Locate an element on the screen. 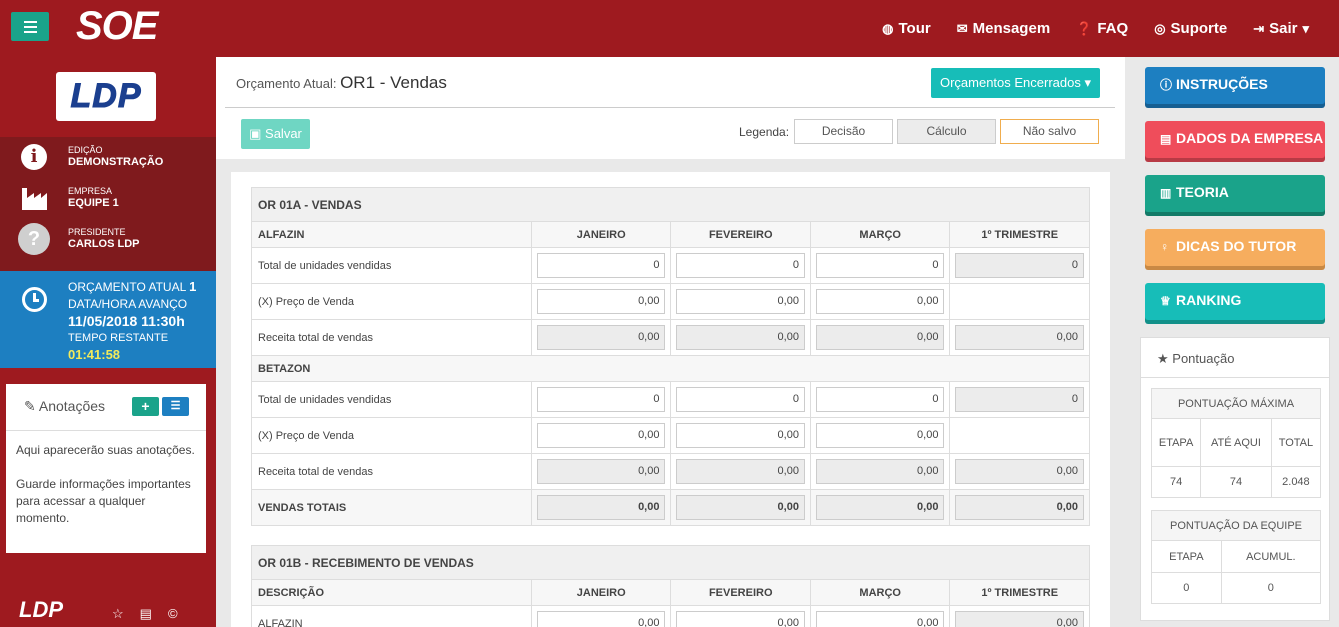 The height and width of the screenshot is (627, 1339). section-title: OR 01B - RECEBIMENTO DE VENDAS is located at coordinates (670, 562).